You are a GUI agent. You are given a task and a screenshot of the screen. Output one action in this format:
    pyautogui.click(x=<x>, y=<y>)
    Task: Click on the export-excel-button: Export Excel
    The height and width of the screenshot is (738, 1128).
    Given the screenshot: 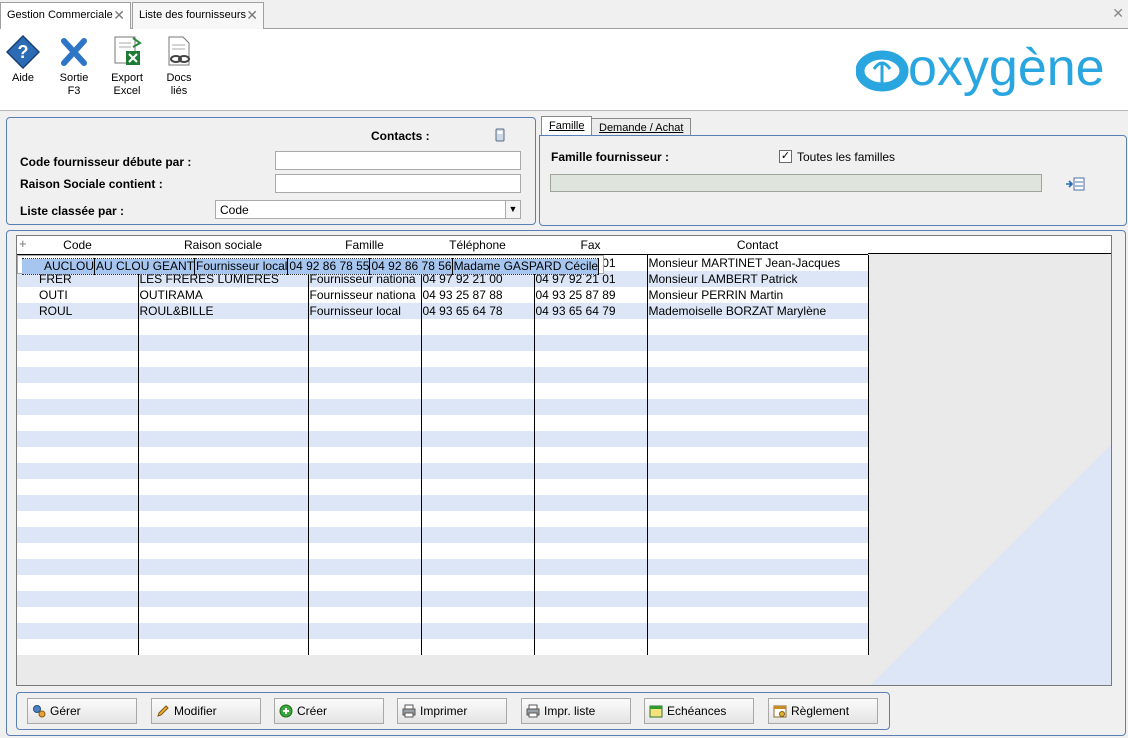 What is the action you would take?
    pyautogui.click(x=127, y=66)
    